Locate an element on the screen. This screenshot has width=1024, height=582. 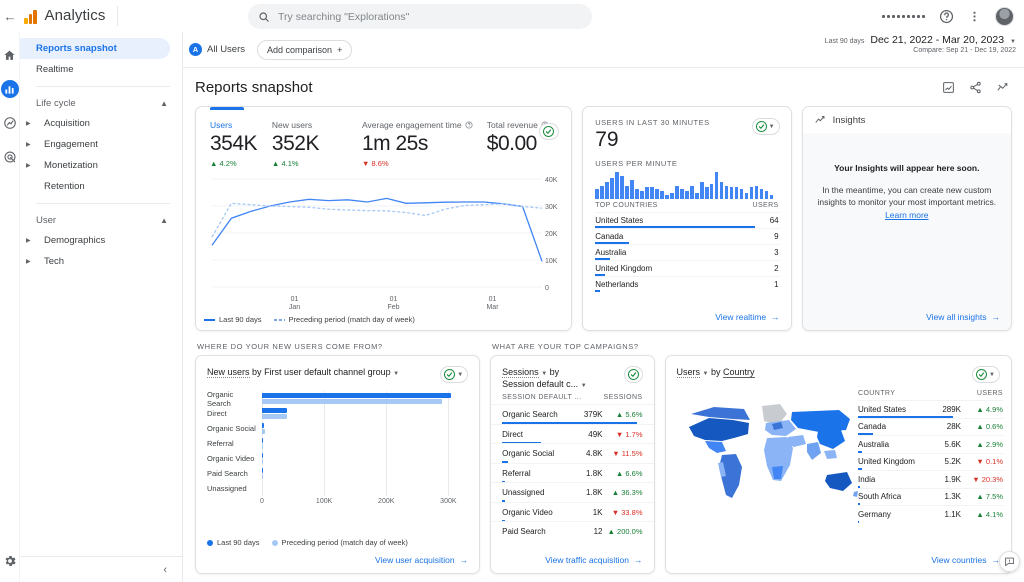
bar-current is located at coordinates (263, 440).